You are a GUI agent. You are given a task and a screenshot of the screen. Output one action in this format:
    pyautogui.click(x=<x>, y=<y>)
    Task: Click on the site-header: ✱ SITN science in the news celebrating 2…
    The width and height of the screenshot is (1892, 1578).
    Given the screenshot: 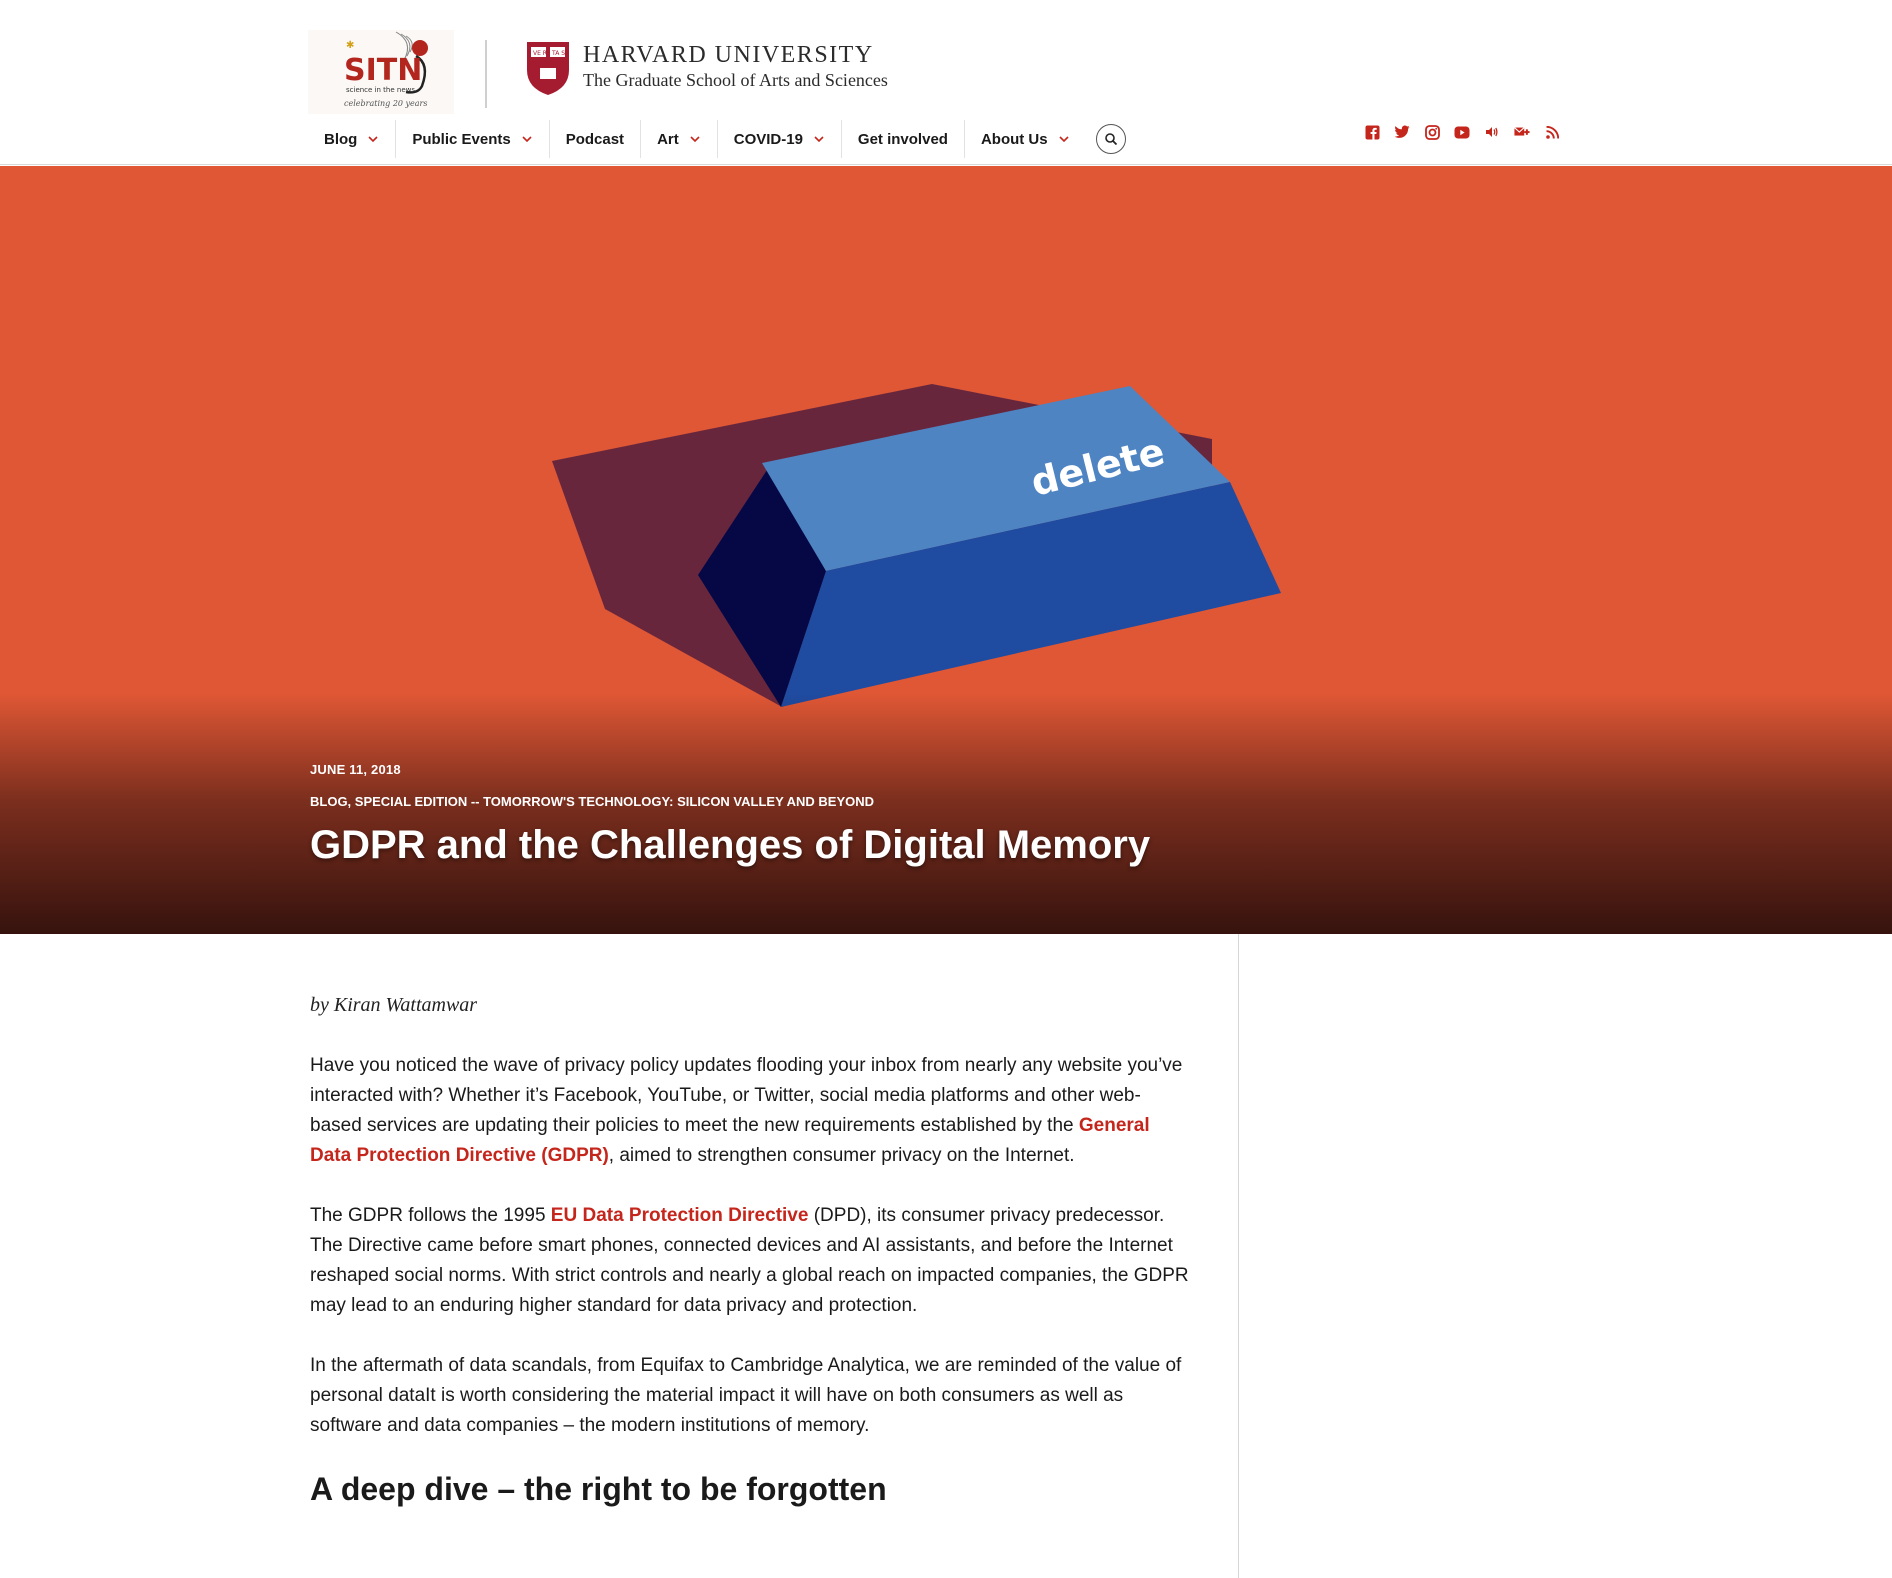 What is the action you would take?
    pyautogui.click(x=946, y=82)
    